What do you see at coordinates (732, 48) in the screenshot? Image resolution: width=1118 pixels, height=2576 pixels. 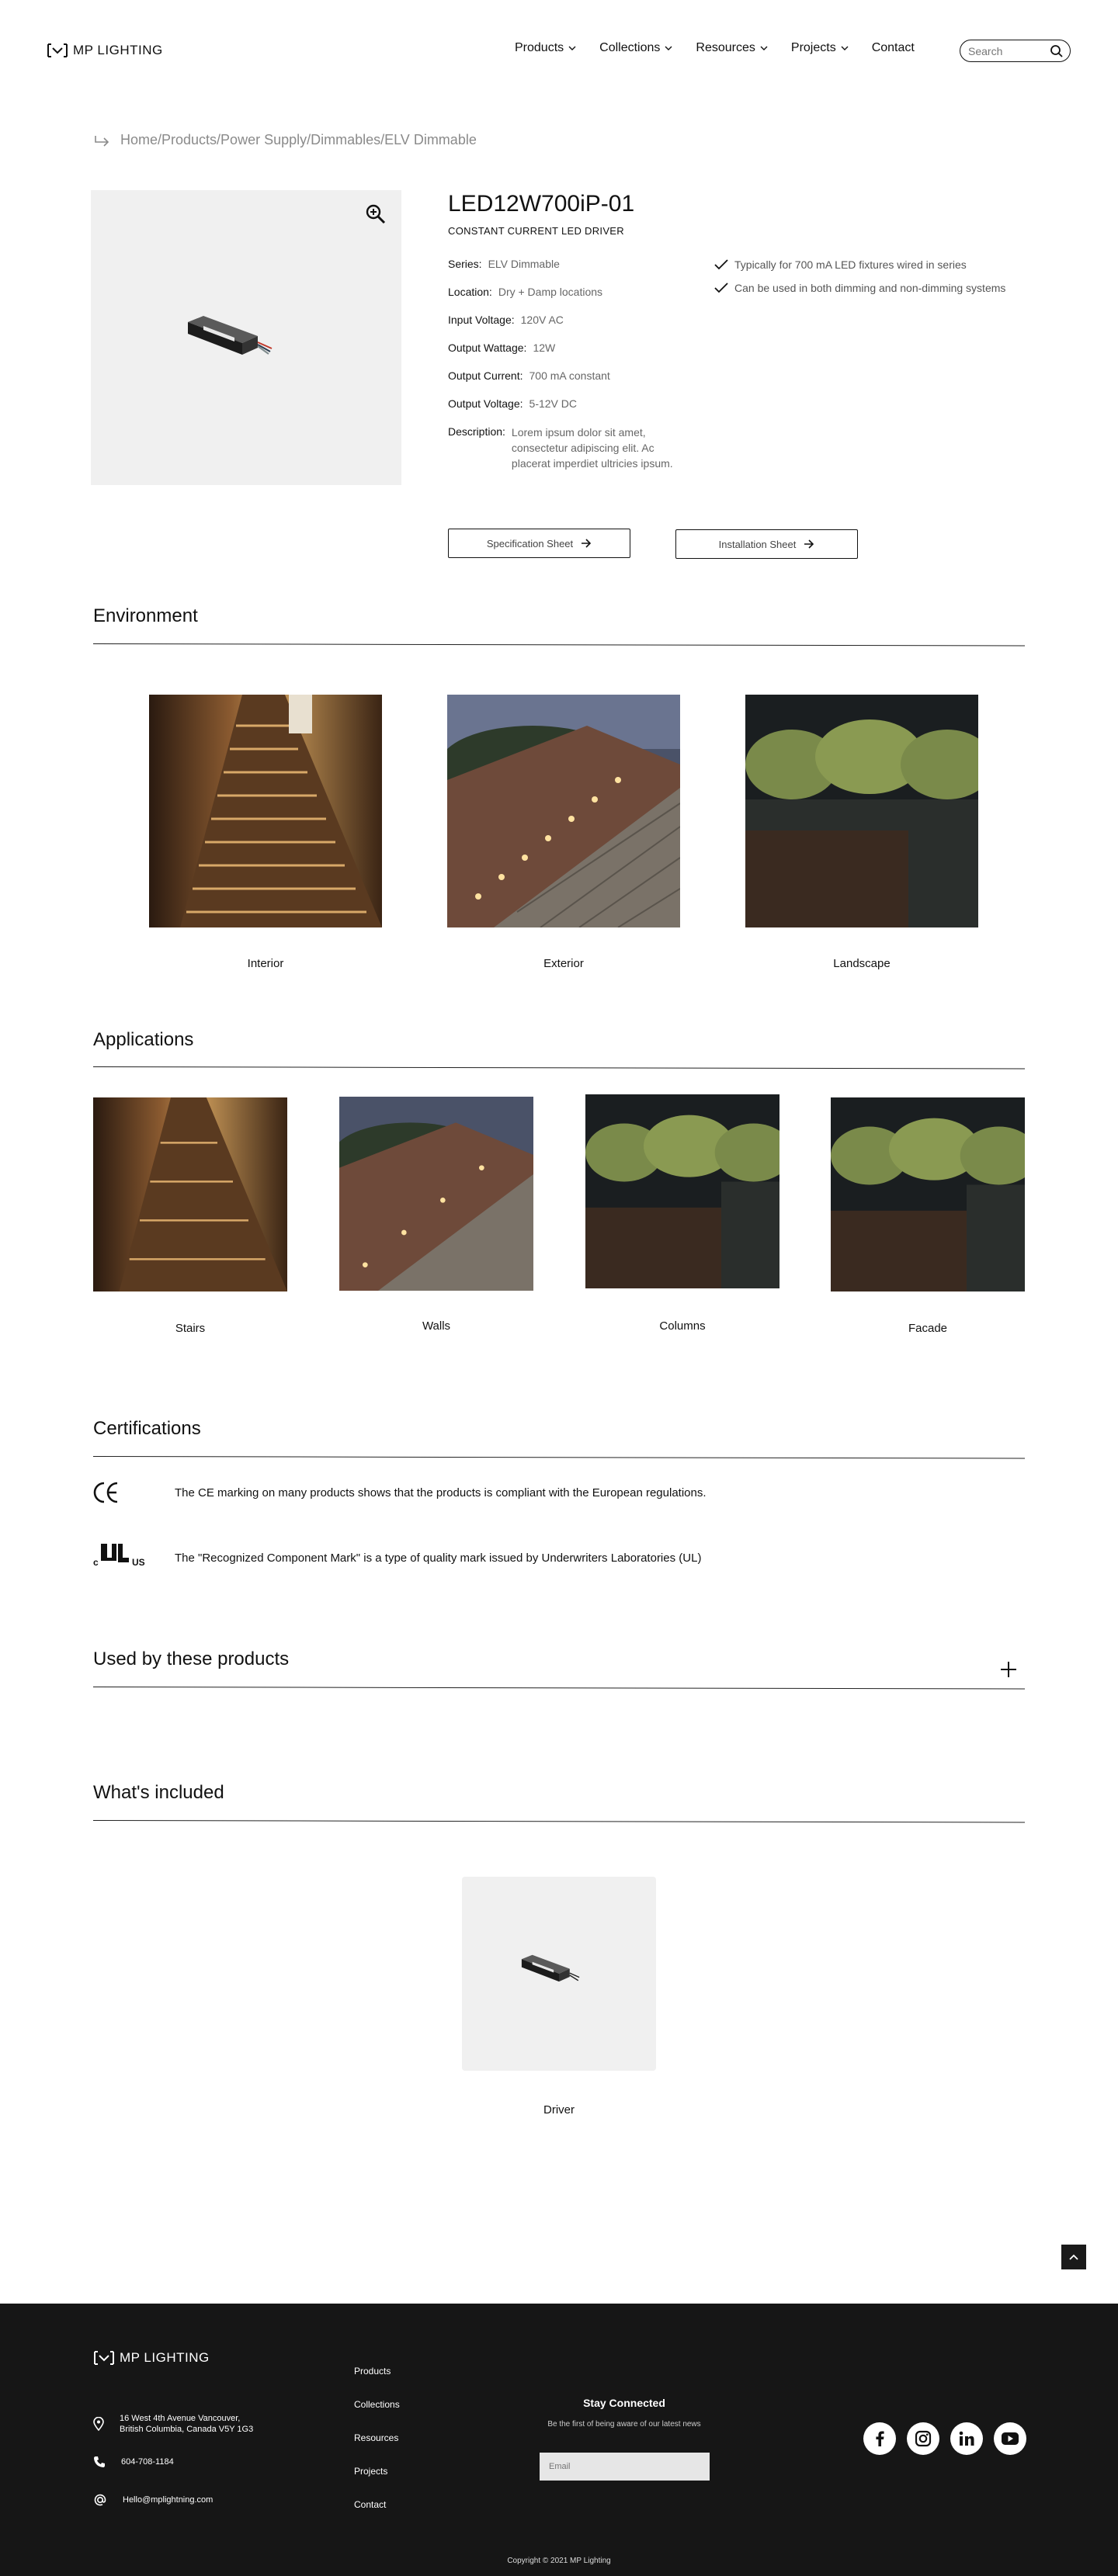 I see `nav-resources: Resources` at bounding box center [732, 48].